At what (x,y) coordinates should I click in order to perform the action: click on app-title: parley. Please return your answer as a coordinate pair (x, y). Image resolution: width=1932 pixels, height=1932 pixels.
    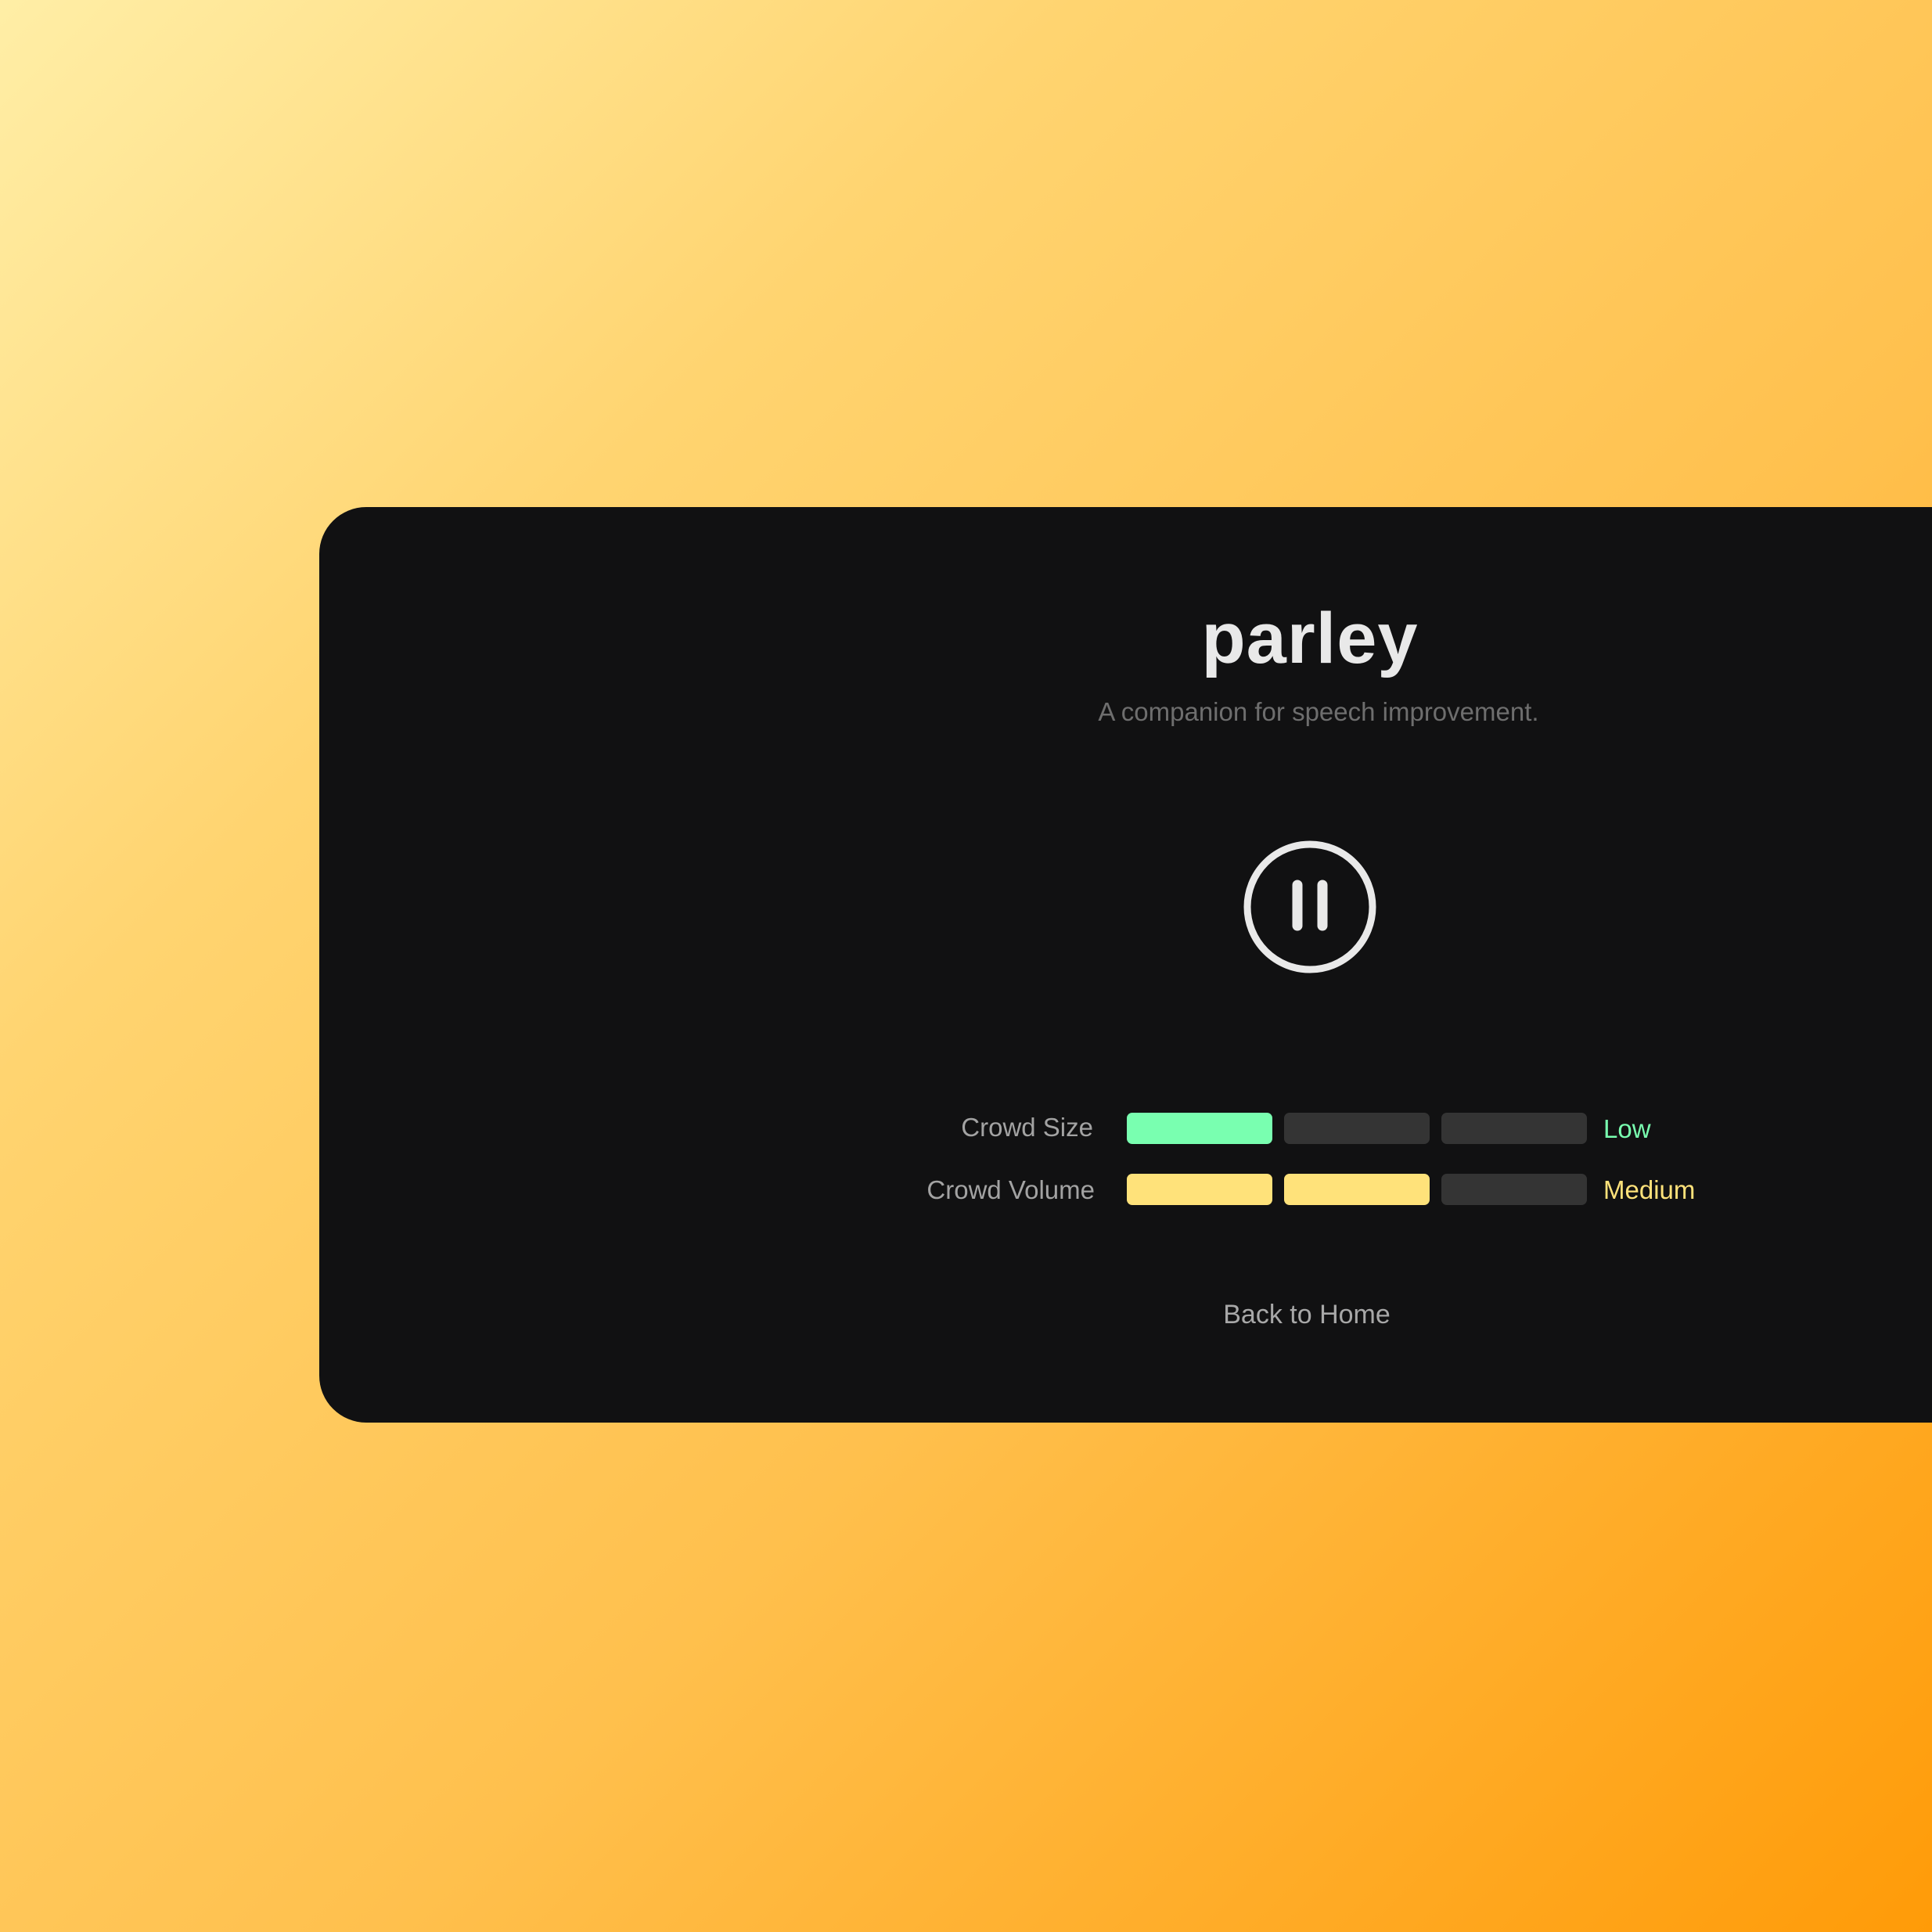
    Looking at the image, I should click on (1310, 639).